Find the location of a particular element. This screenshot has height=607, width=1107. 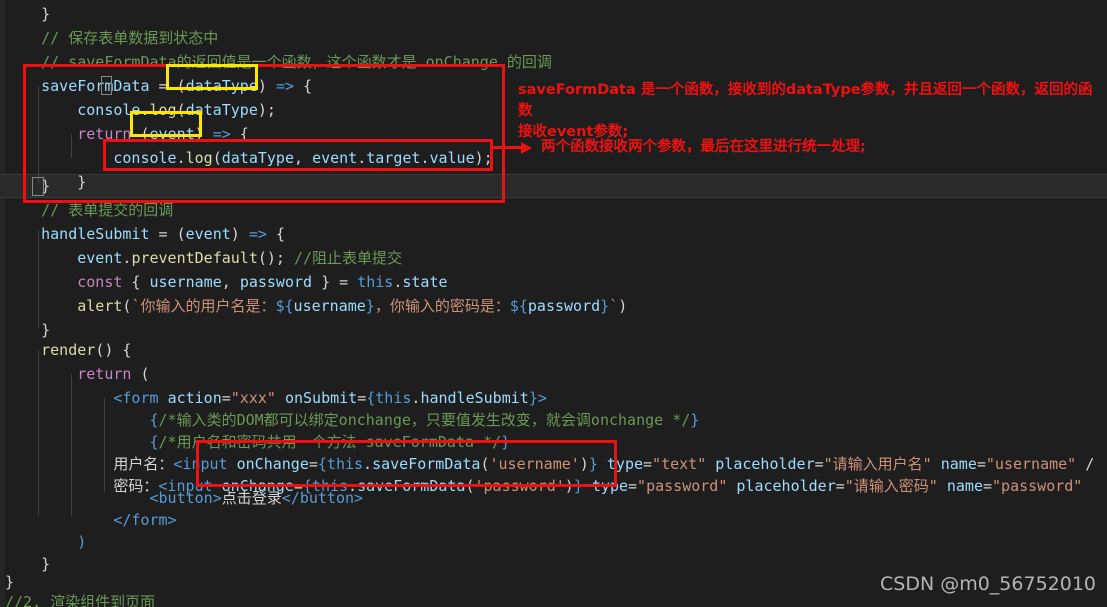

code-line: // 保存表单数据到状态中 is located at coordinates (112, 38).